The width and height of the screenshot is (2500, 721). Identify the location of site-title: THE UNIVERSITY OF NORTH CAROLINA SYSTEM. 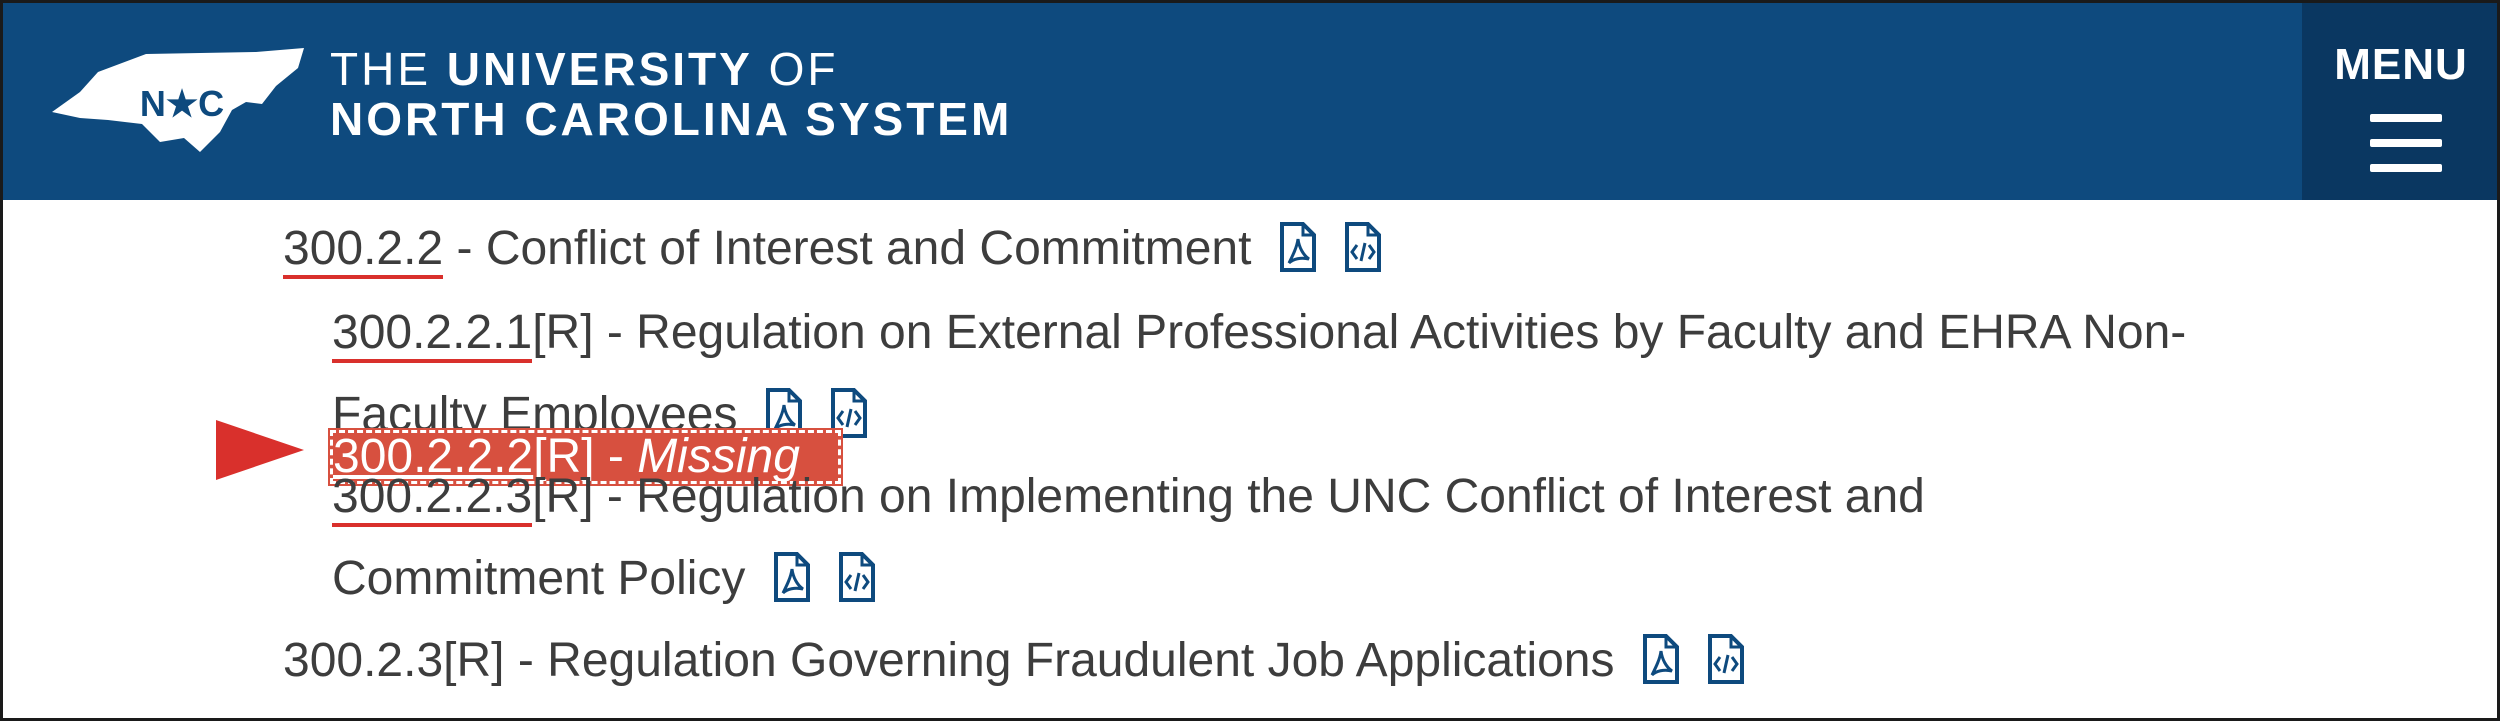
(671, 94).